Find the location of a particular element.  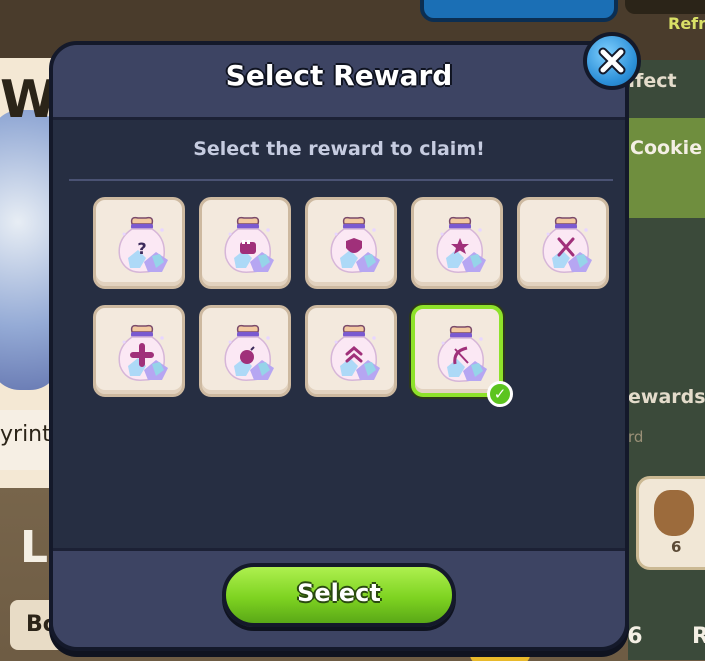

dialog-subtitle: Select the reward to claim! is located at coordinates (339, 149).